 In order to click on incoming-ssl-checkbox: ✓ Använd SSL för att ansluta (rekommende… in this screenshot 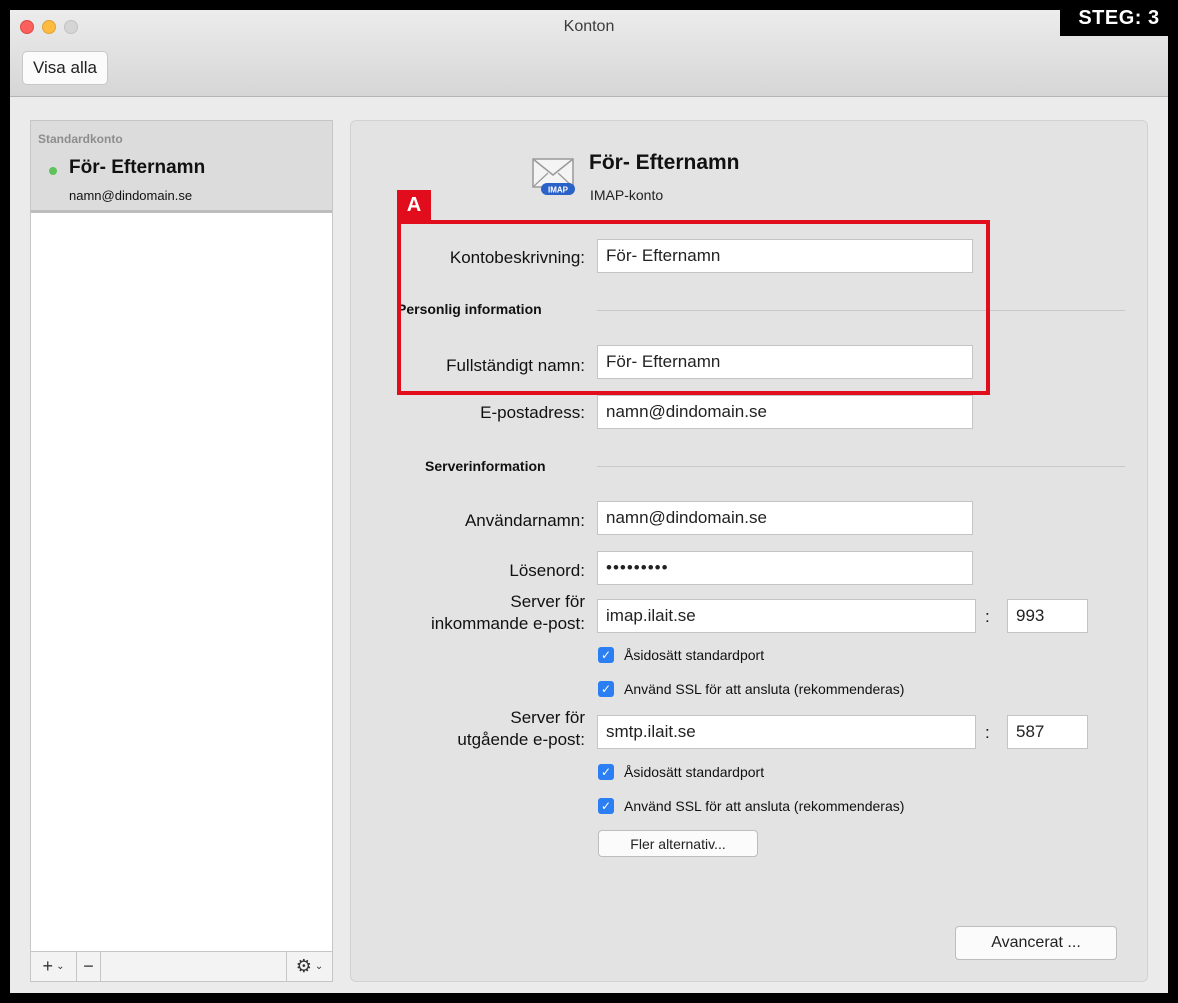, I will do `click(751, 689)`.